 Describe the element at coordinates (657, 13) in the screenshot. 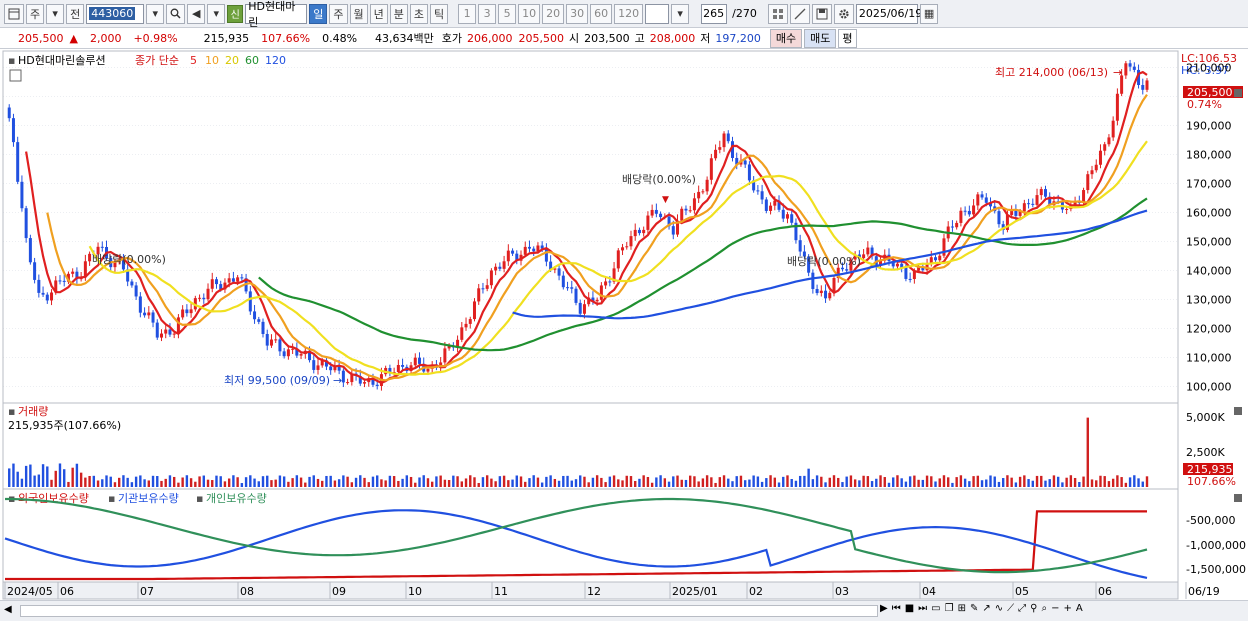

I see `interval-custom-input` at that location.